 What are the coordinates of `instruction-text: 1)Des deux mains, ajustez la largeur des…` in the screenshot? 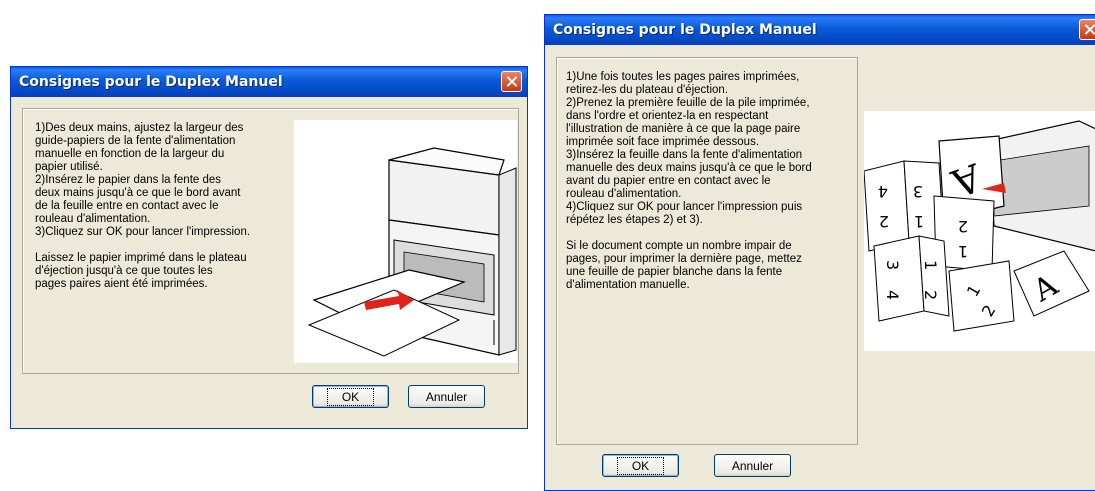 It's located at (143, 206).